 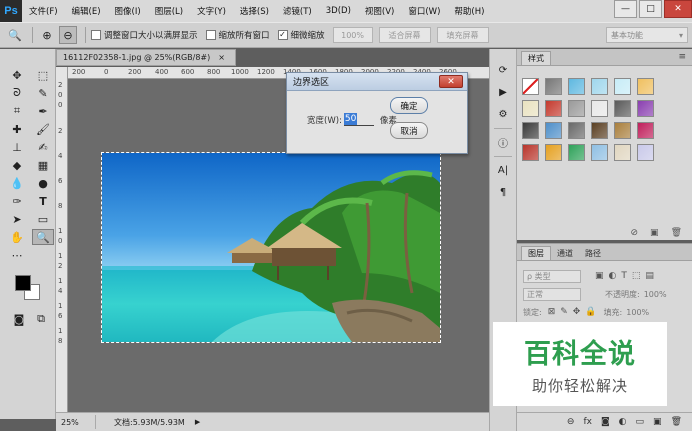 What do you see at coordinates (635, 233) in the screenshot?
I see `clear-style-icon: ⊘` at bounding box center [635, 233].